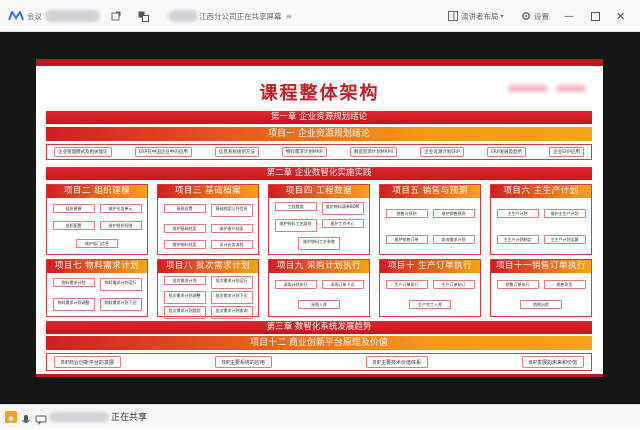 The height and width of the screenshot is (430, 640). Describe the element at coordinates (442, 152) in the screenshot. I see `topic-pill: 企业资源计划ERP` at that location.